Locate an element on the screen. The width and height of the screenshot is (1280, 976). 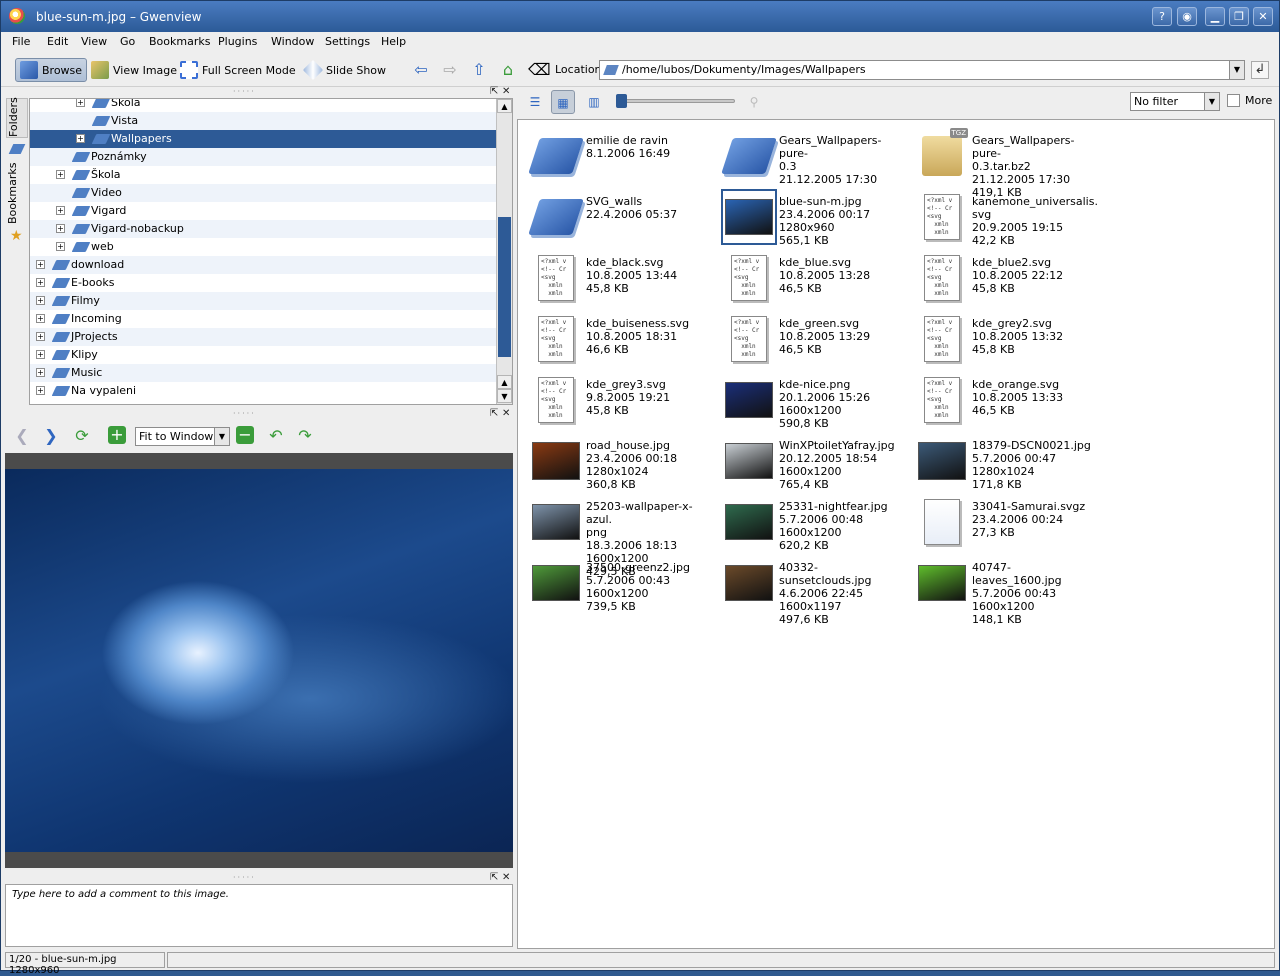
tab-bookmarks: Bookmarks is located at coordinates (17, 193).